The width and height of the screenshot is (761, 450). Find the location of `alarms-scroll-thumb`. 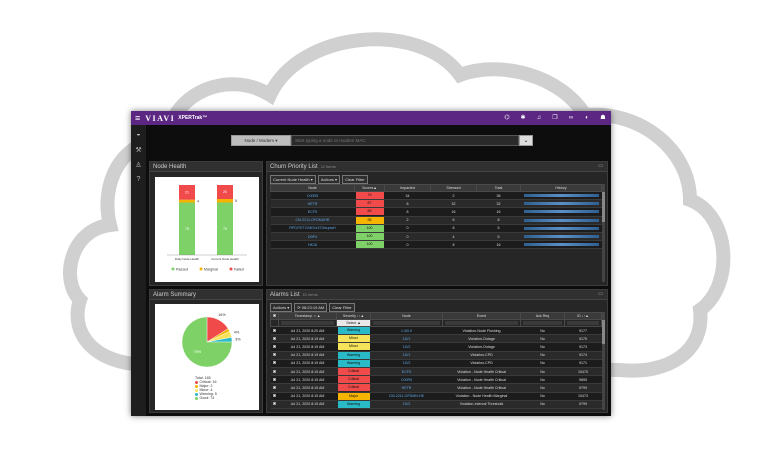

alarms-scroll-thumb is located at coordinates (603, 332).